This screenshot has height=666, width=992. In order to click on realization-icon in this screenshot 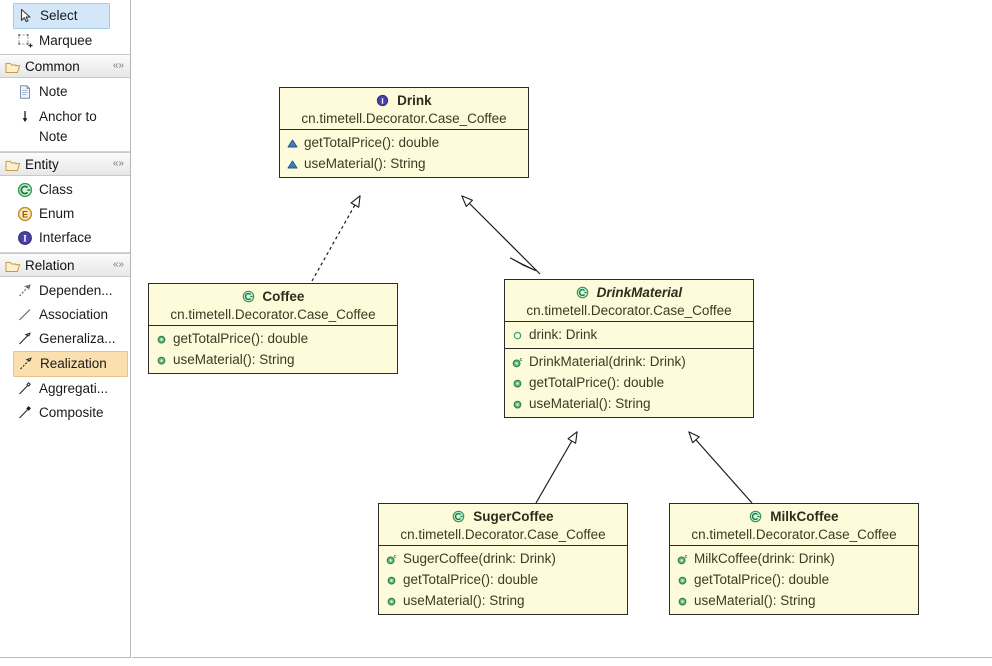, I will do `click(26, 364)`.